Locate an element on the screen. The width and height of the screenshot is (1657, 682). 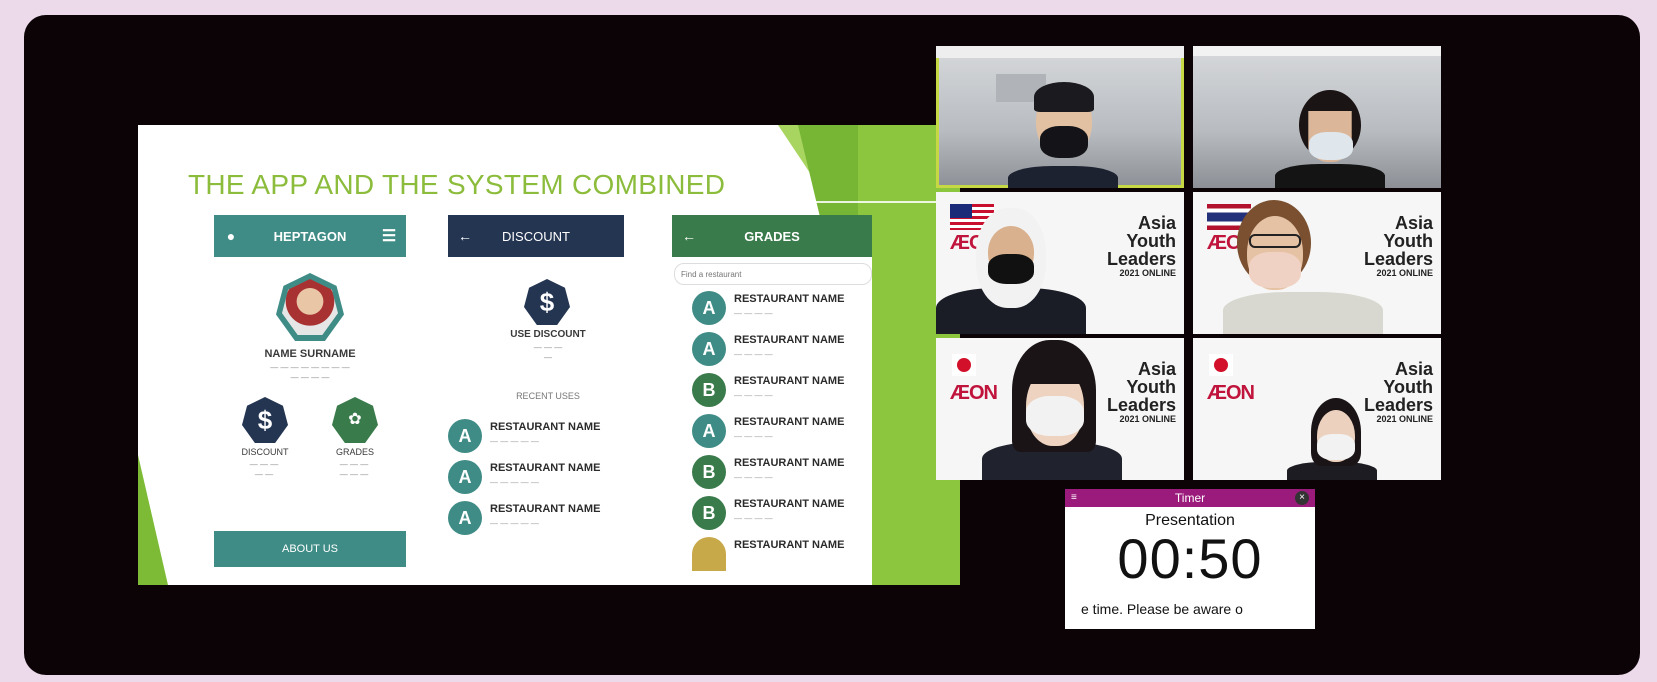
restaurant-search-input is located at coordinates (773, 274).